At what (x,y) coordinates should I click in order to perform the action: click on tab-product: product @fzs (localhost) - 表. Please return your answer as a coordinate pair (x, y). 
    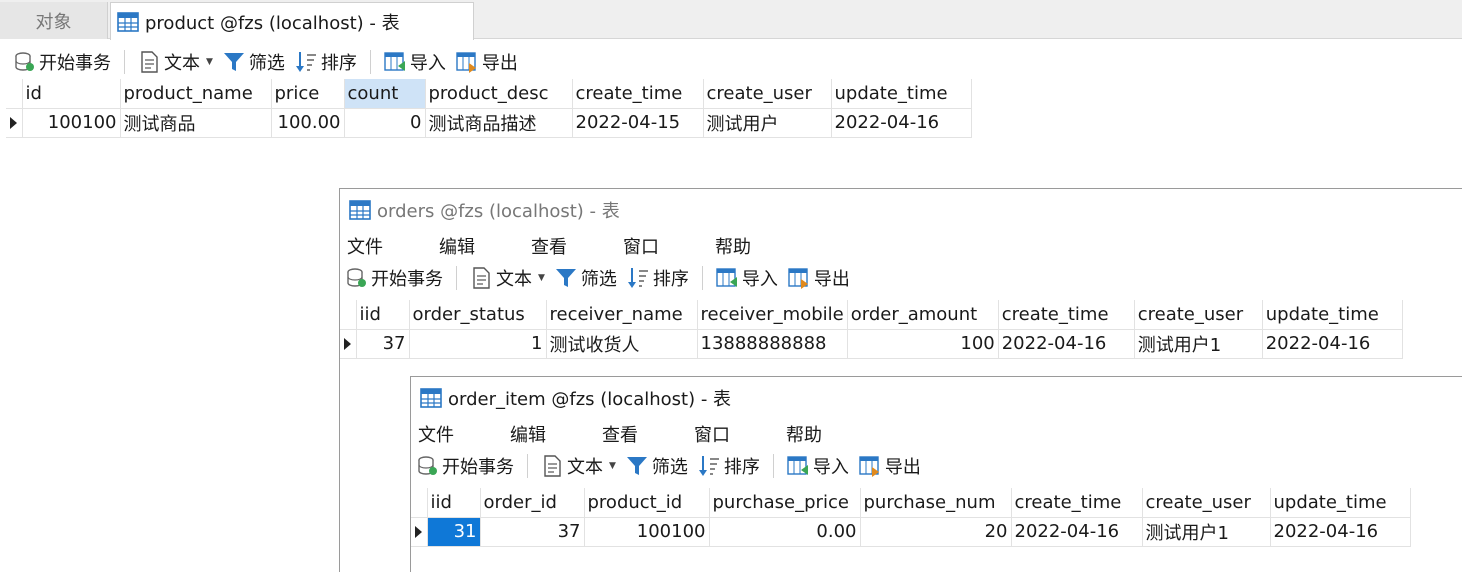
    Looking at the image, I should click on (292, 21).